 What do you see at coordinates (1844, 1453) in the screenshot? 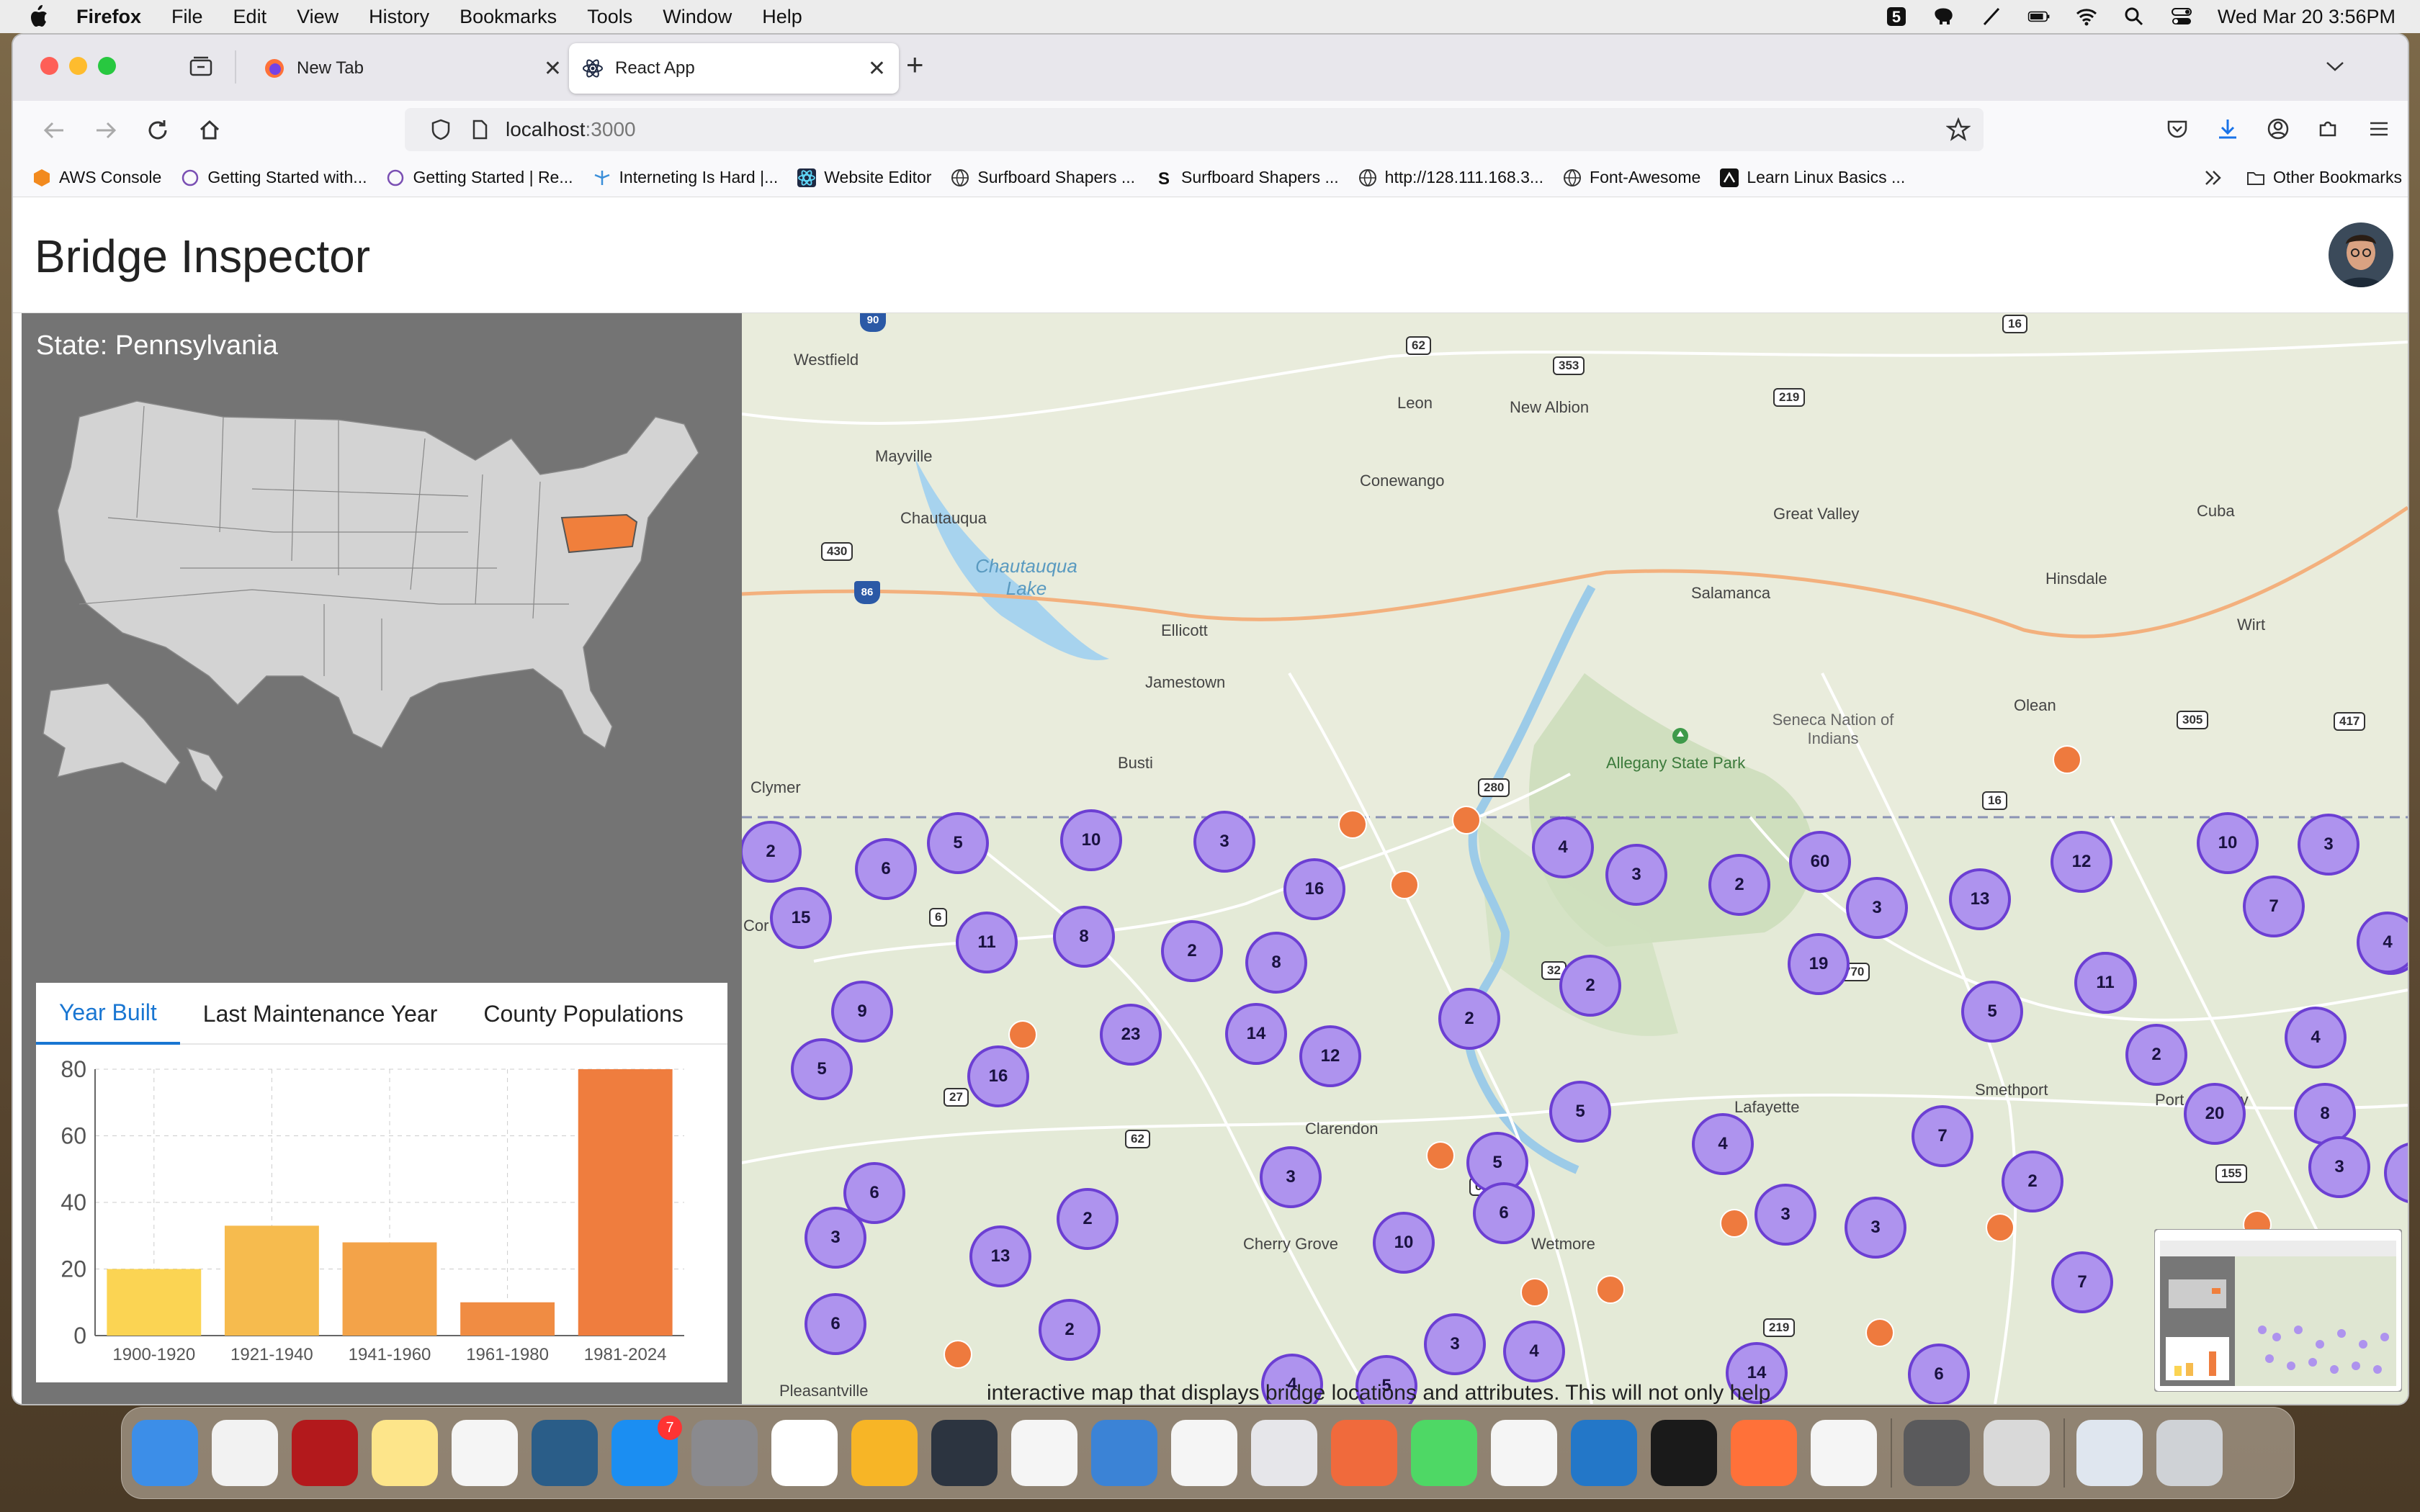
I see `dock-chrome-icon` at bounding box center [1844, 1453].